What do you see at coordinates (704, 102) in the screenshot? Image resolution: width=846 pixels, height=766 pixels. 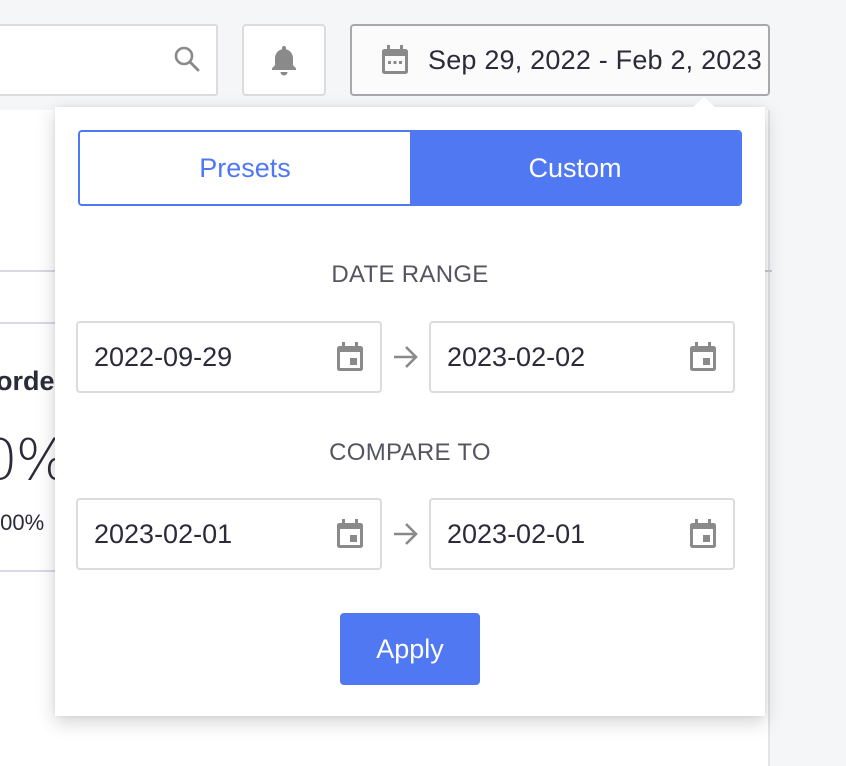 I see `popover-arrow` at bounding box center [704, 102].